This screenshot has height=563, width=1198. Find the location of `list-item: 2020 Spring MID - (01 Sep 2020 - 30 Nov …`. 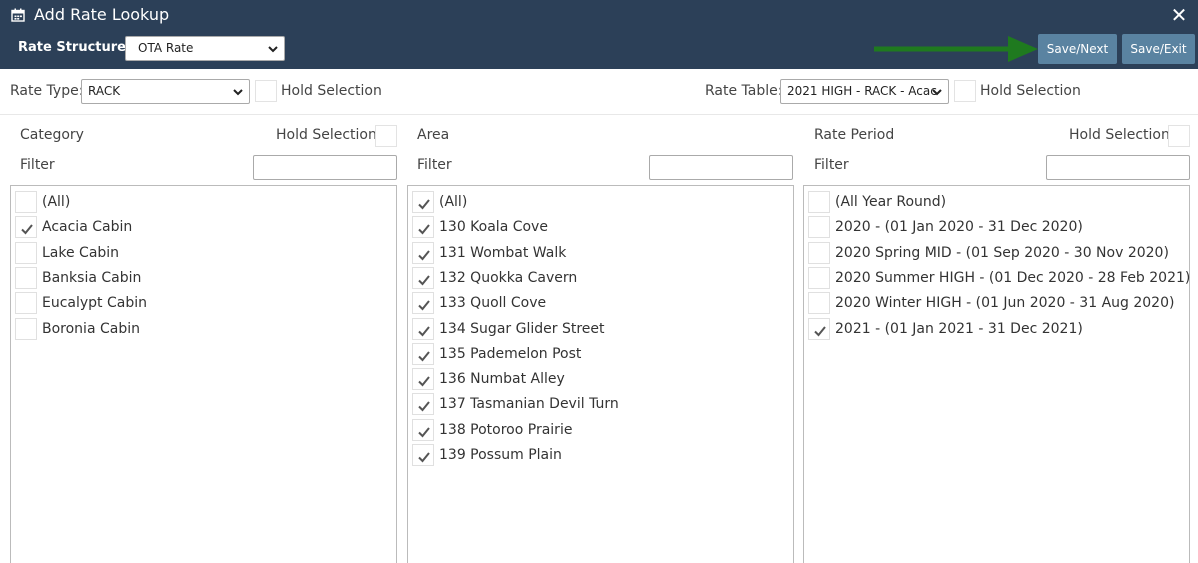

list-item: 2020 Spring MID - (01 Sep 2020 - 30 Nov … is located at coordinates (993, 252).